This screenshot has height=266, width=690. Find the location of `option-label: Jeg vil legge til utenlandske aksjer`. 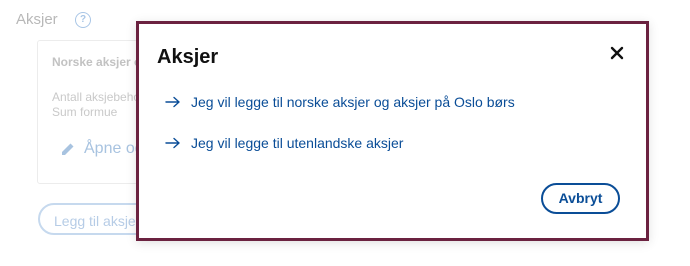

option-label: Jeg vil legge til utenlandske aksjer is located at coordinates (297, 143).